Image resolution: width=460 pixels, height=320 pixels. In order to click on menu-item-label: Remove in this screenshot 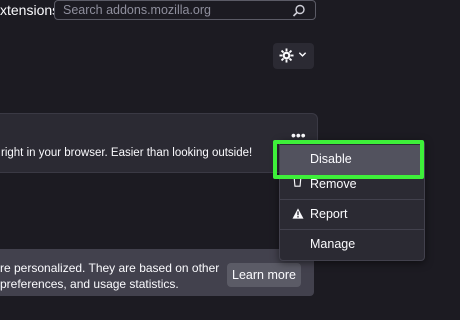, I will do `click(333, 184)`.